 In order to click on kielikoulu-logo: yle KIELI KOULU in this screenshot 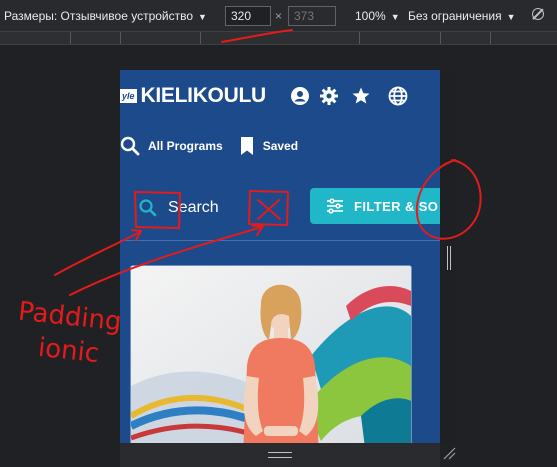, I will do `click(193, 96)`.